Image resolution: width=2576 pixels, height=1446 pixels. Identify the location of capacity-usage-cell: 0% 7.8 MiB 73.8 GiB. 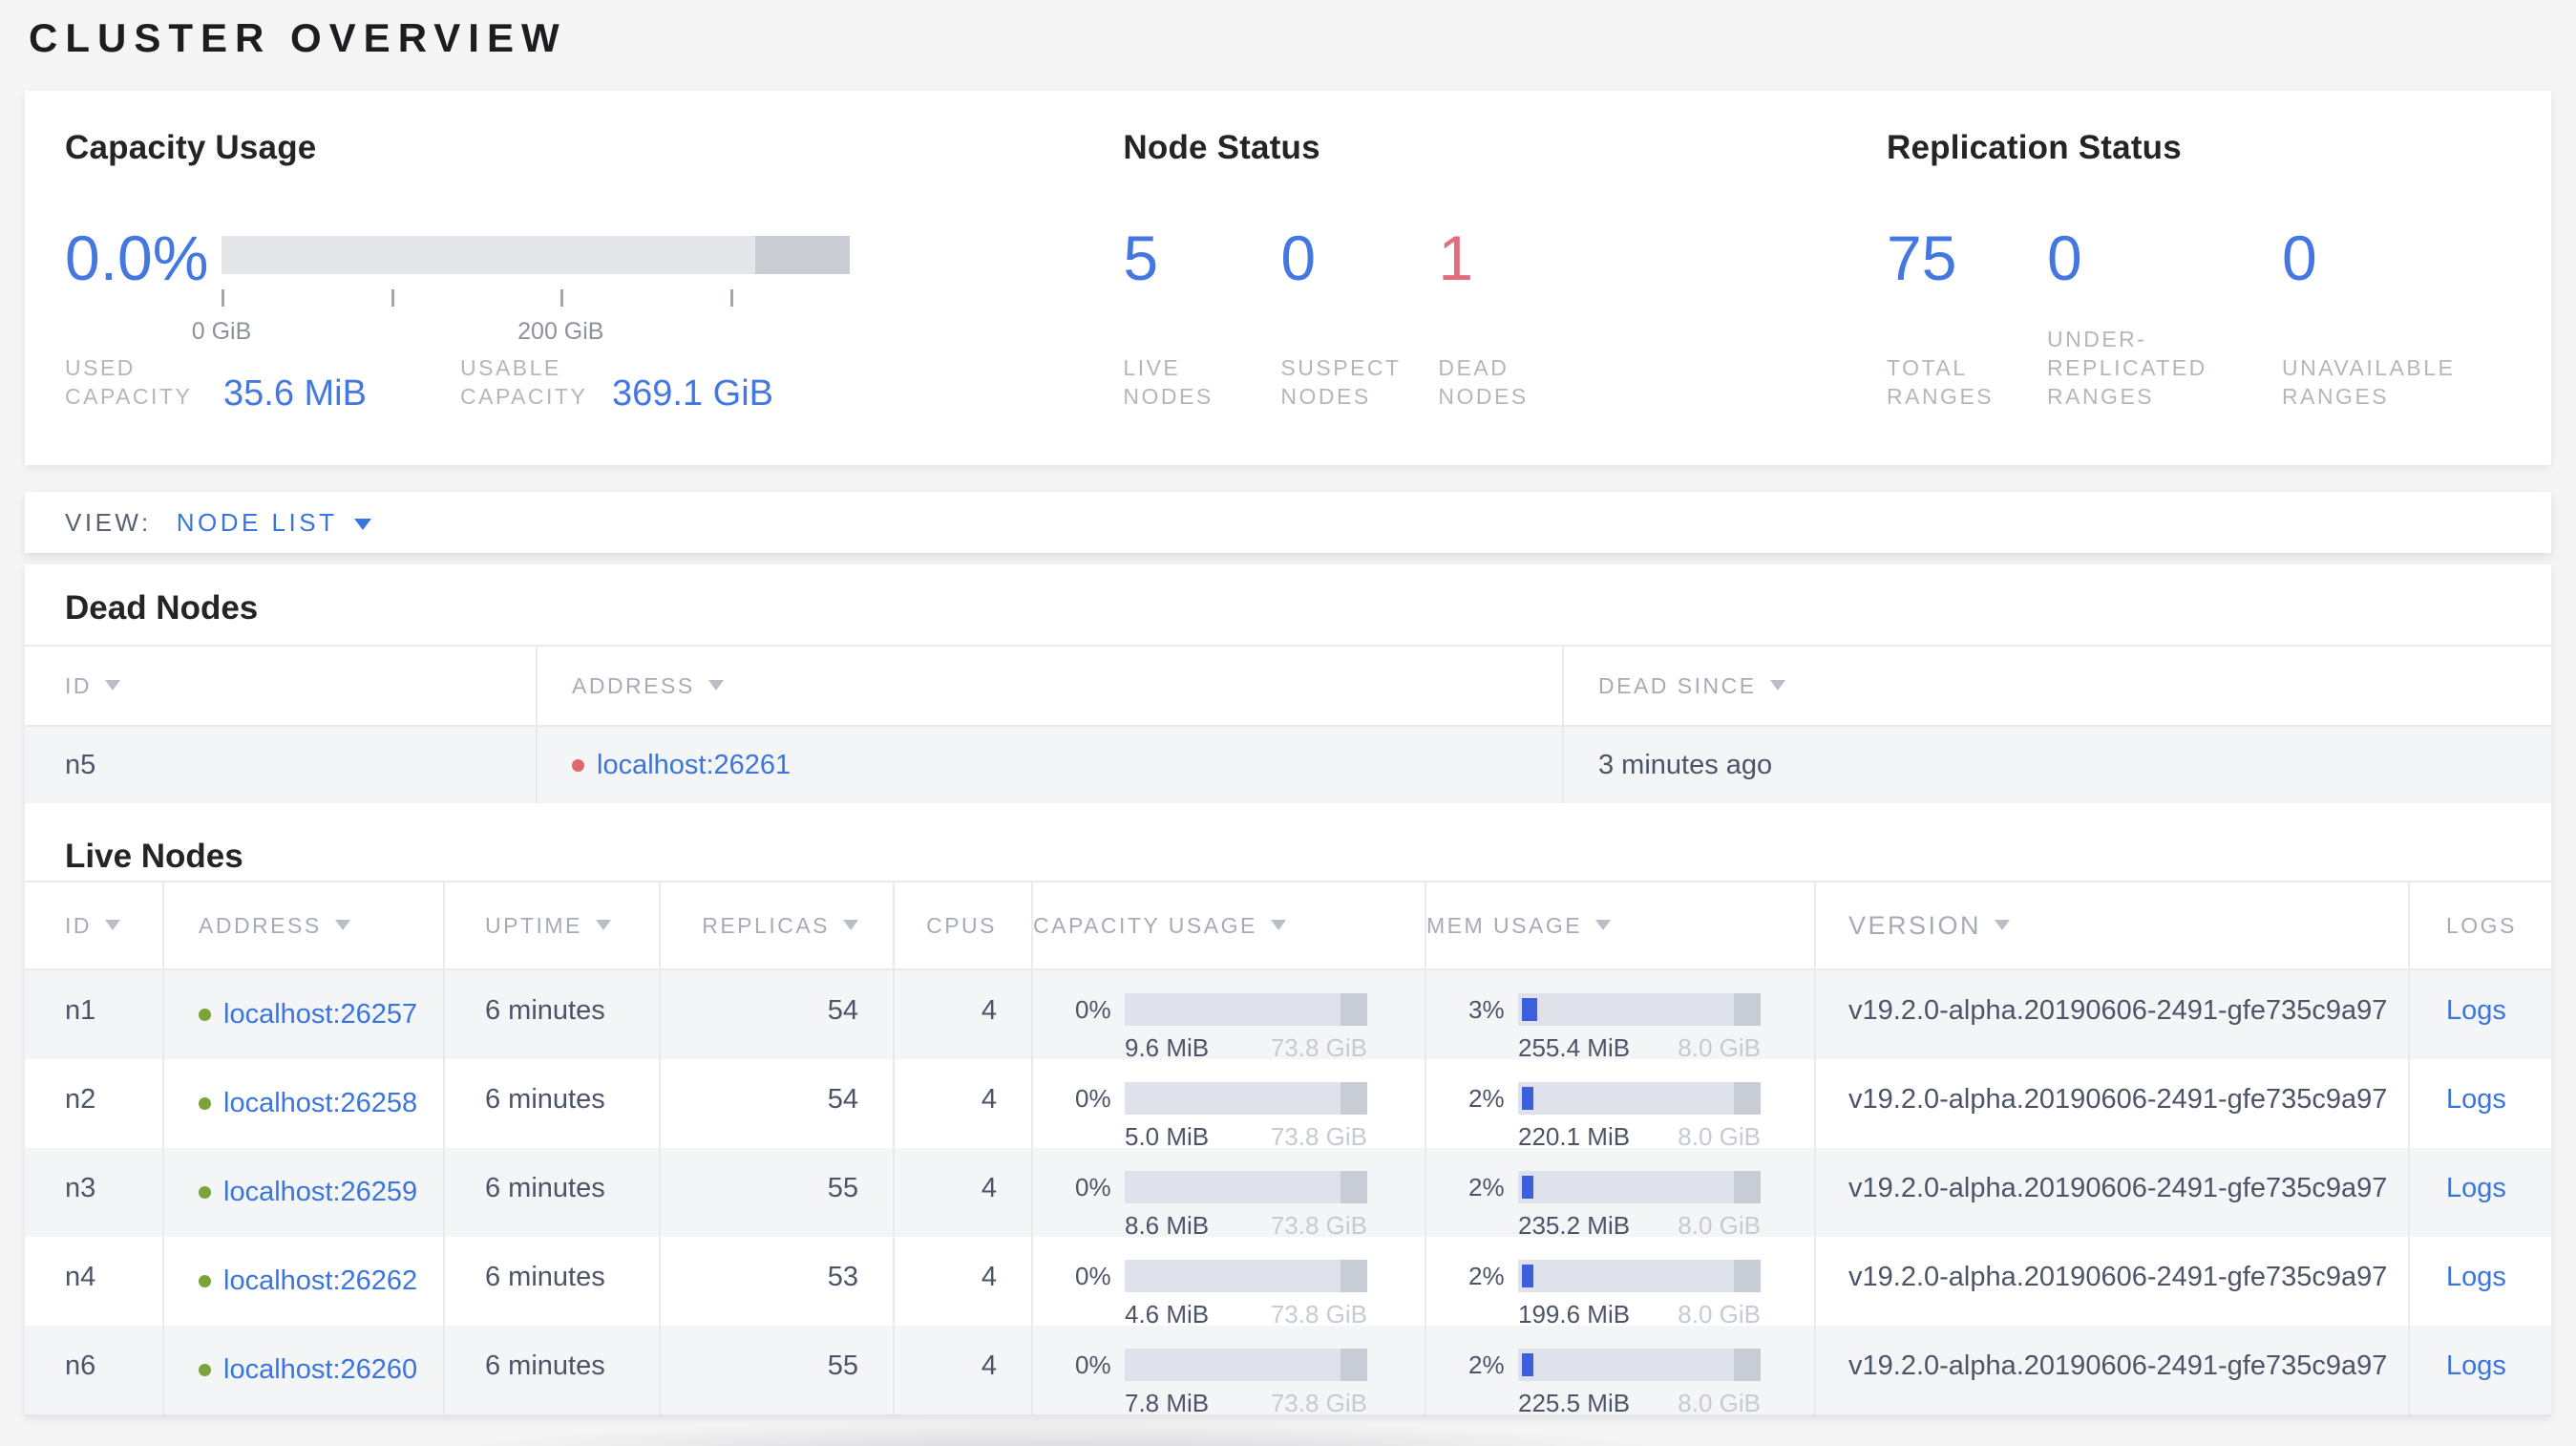
(1229, 1371).